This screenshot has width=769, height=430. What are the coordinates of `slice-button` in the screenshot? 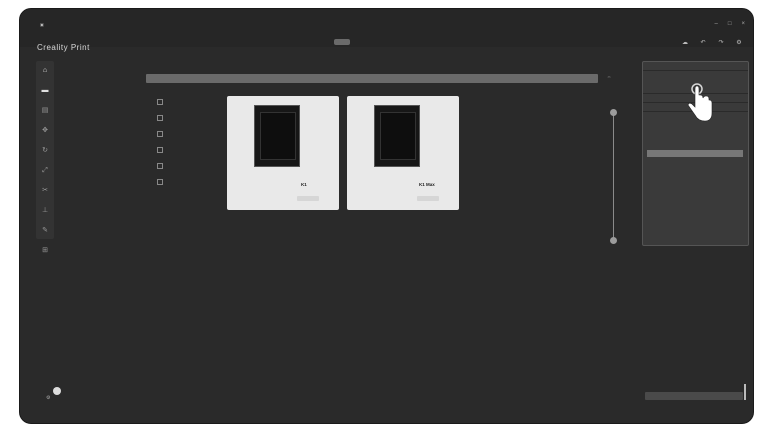 It's located at (694, 396).